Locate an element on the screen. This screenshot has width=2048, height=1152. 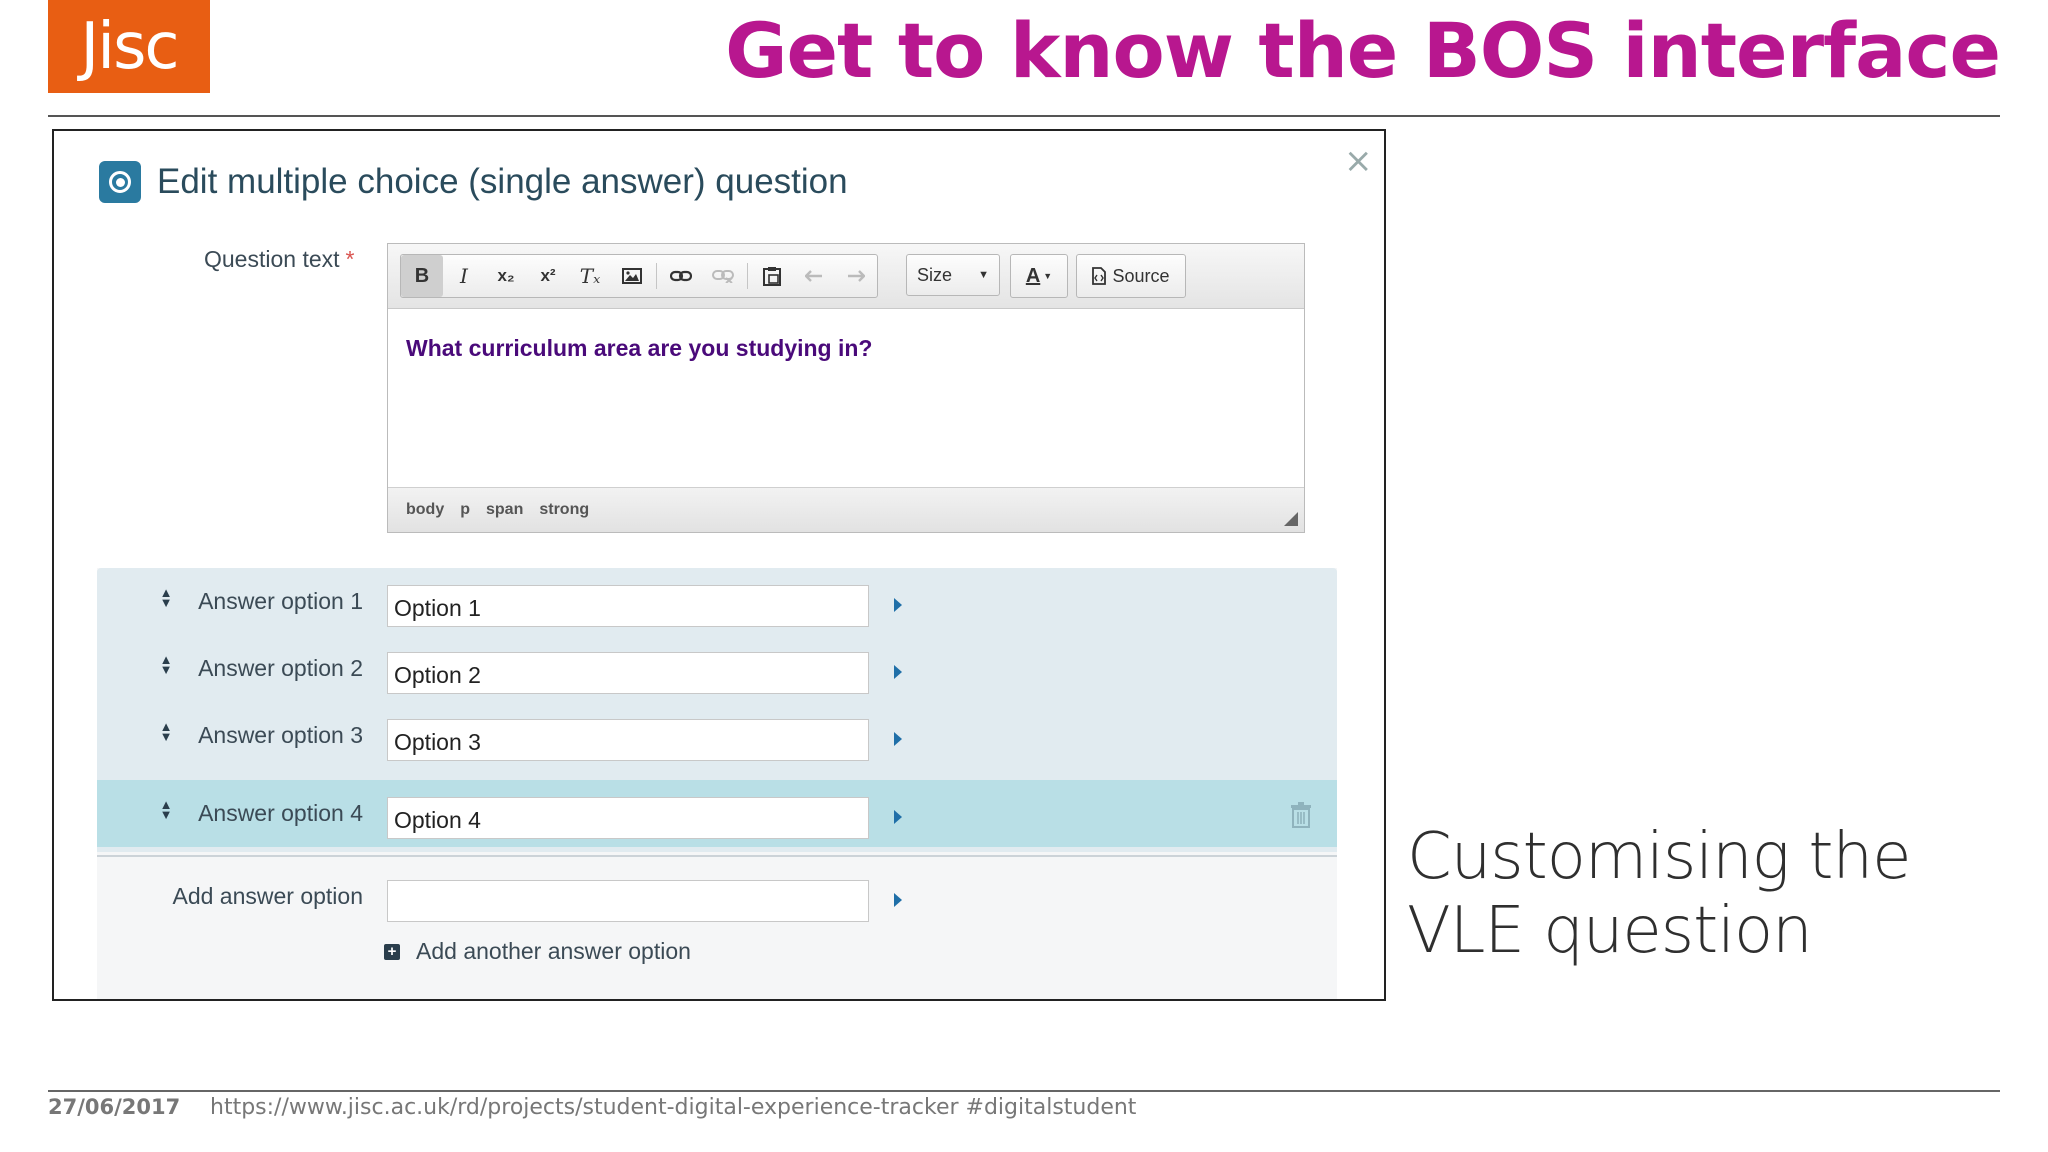
clear-format-button: Tₓ is located at coordinates (590, 276).